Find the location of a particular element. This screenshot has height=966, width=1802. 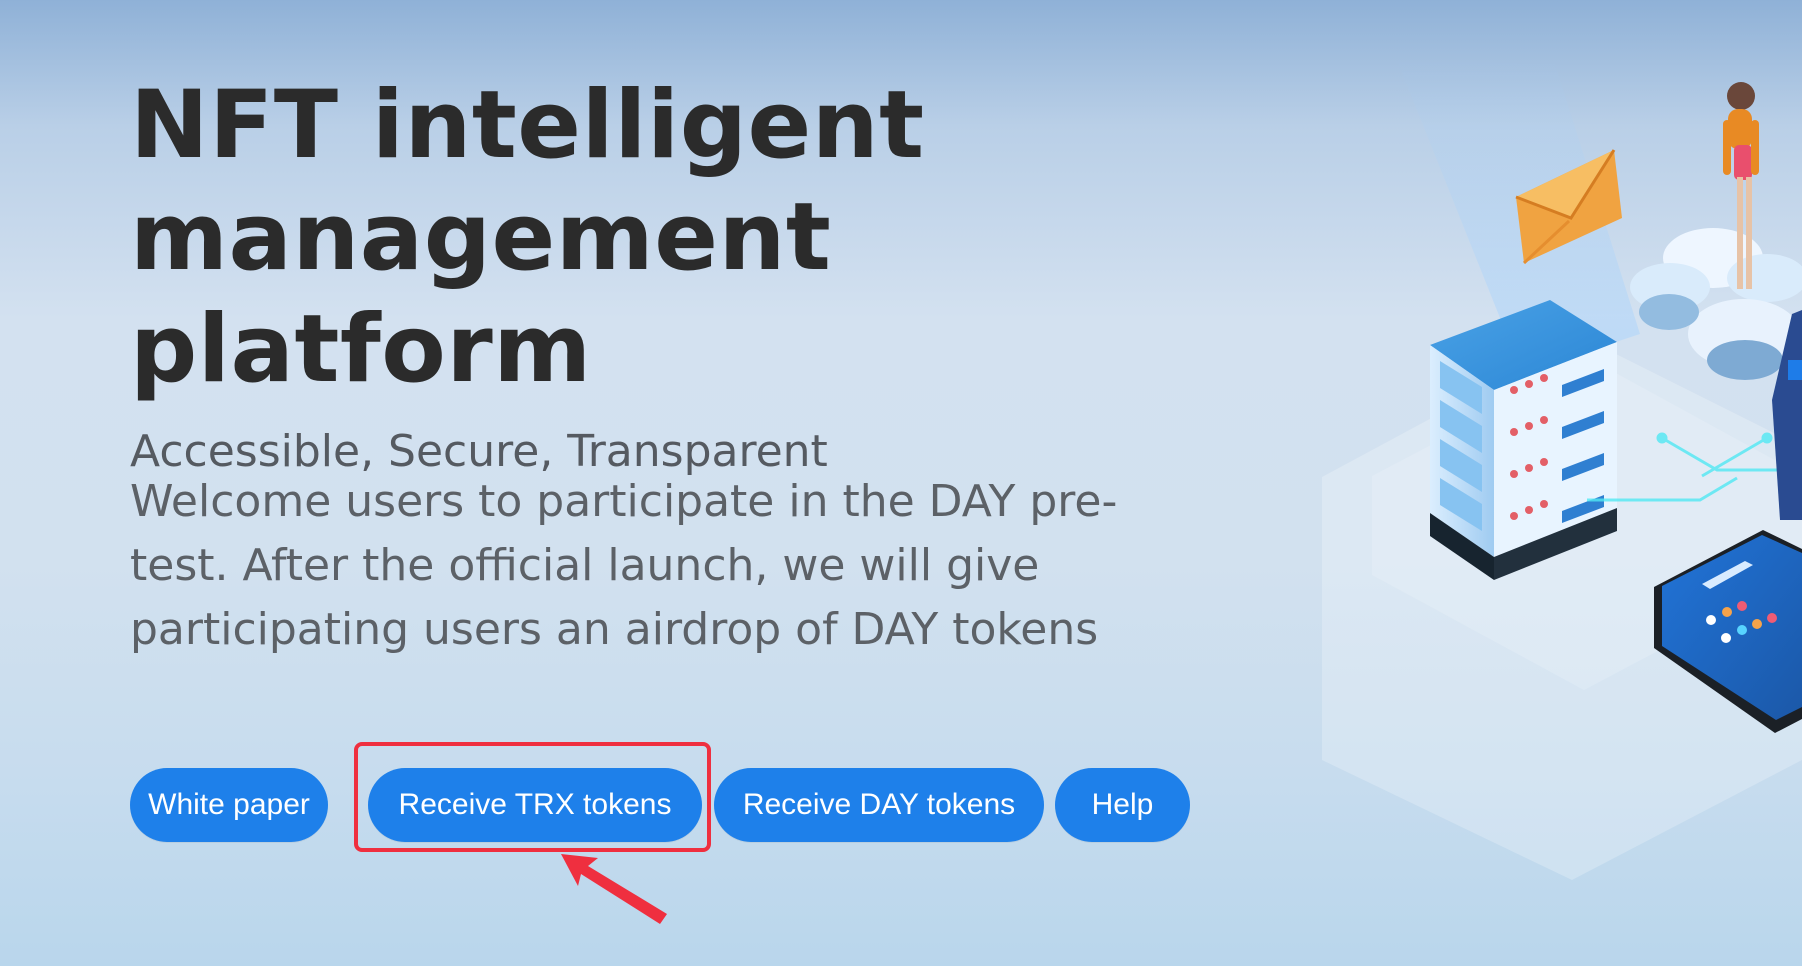

server-stack-icon is located at coordinates (1523, 440).